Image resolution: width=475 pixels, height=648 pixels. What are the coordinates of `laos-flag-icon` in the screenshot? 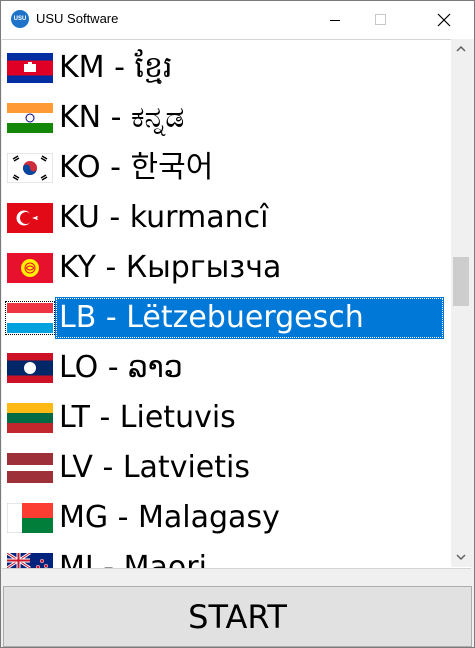 It's located at (30, 368).